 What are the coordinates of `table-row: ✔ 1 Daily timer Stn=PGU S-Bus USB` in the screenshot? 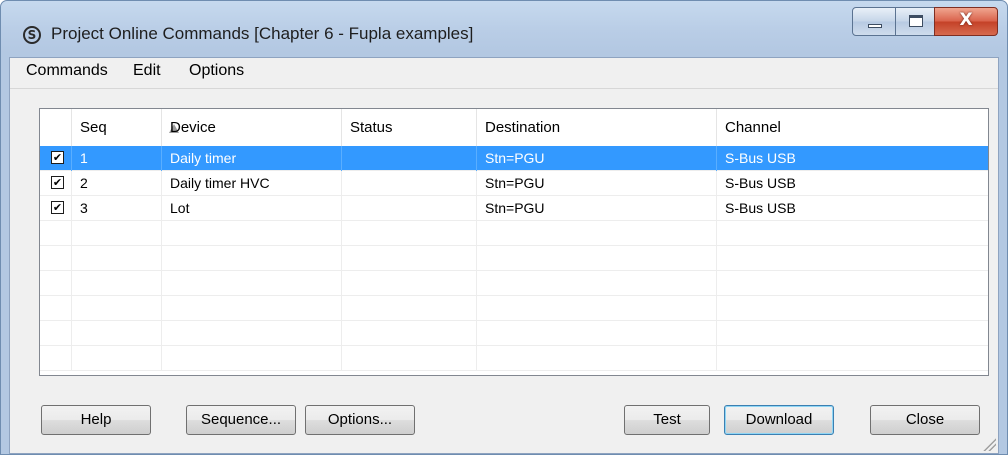 It's located at (514, 158).